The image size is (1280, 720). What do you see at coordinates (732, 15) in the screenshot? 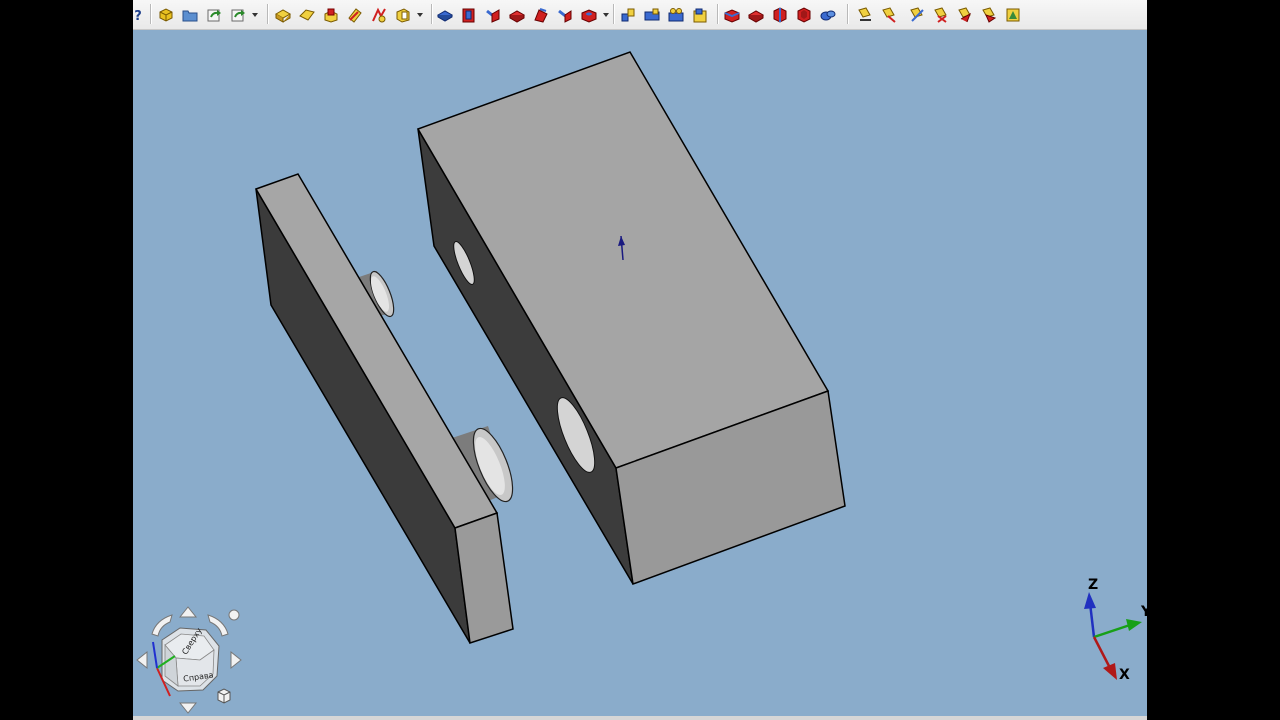
I see `fillet-feature-icon` at bounding box center [732, 15].